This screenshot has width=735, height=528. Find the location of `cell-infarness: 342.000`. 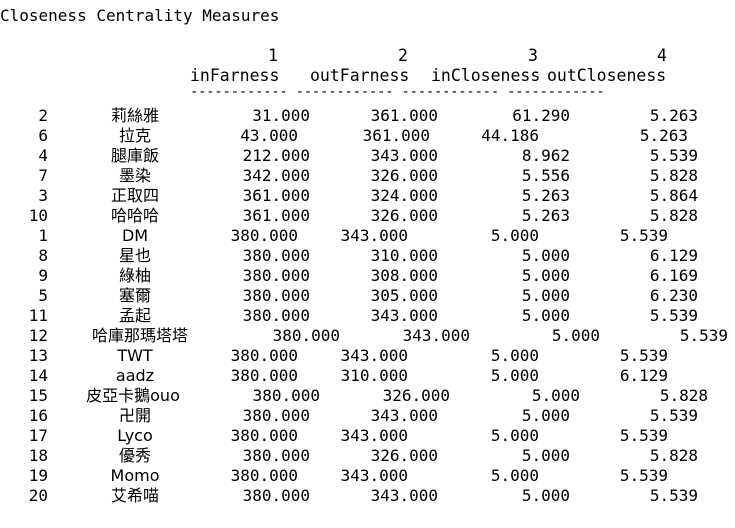

cell-infarness: 342.000 is located at coordinates (276, 175).